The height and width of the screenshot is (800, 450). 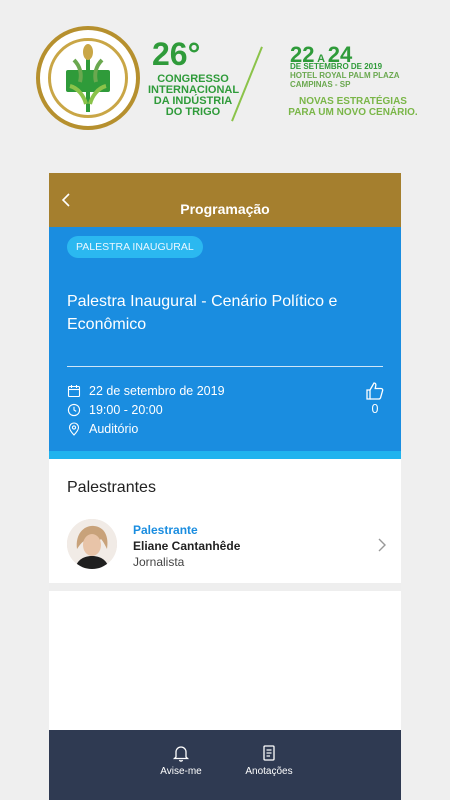 What do you see at coordinates (225, 765) in the screenshot?
I see `bottom-nav: Avise-me Anotações` at bounding box center [225, 765].